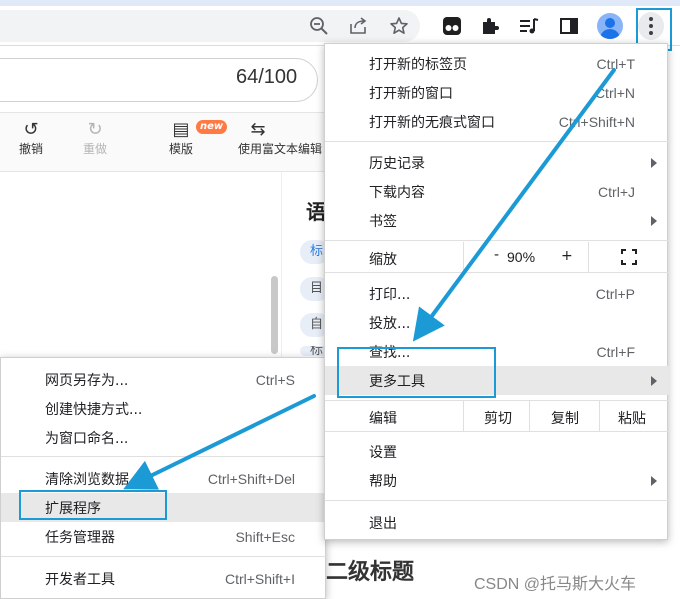 The image size is (680, 599). Describe the element at coordinates (569, 26) in the screenshot. I see `side-panel-icon` at that location.